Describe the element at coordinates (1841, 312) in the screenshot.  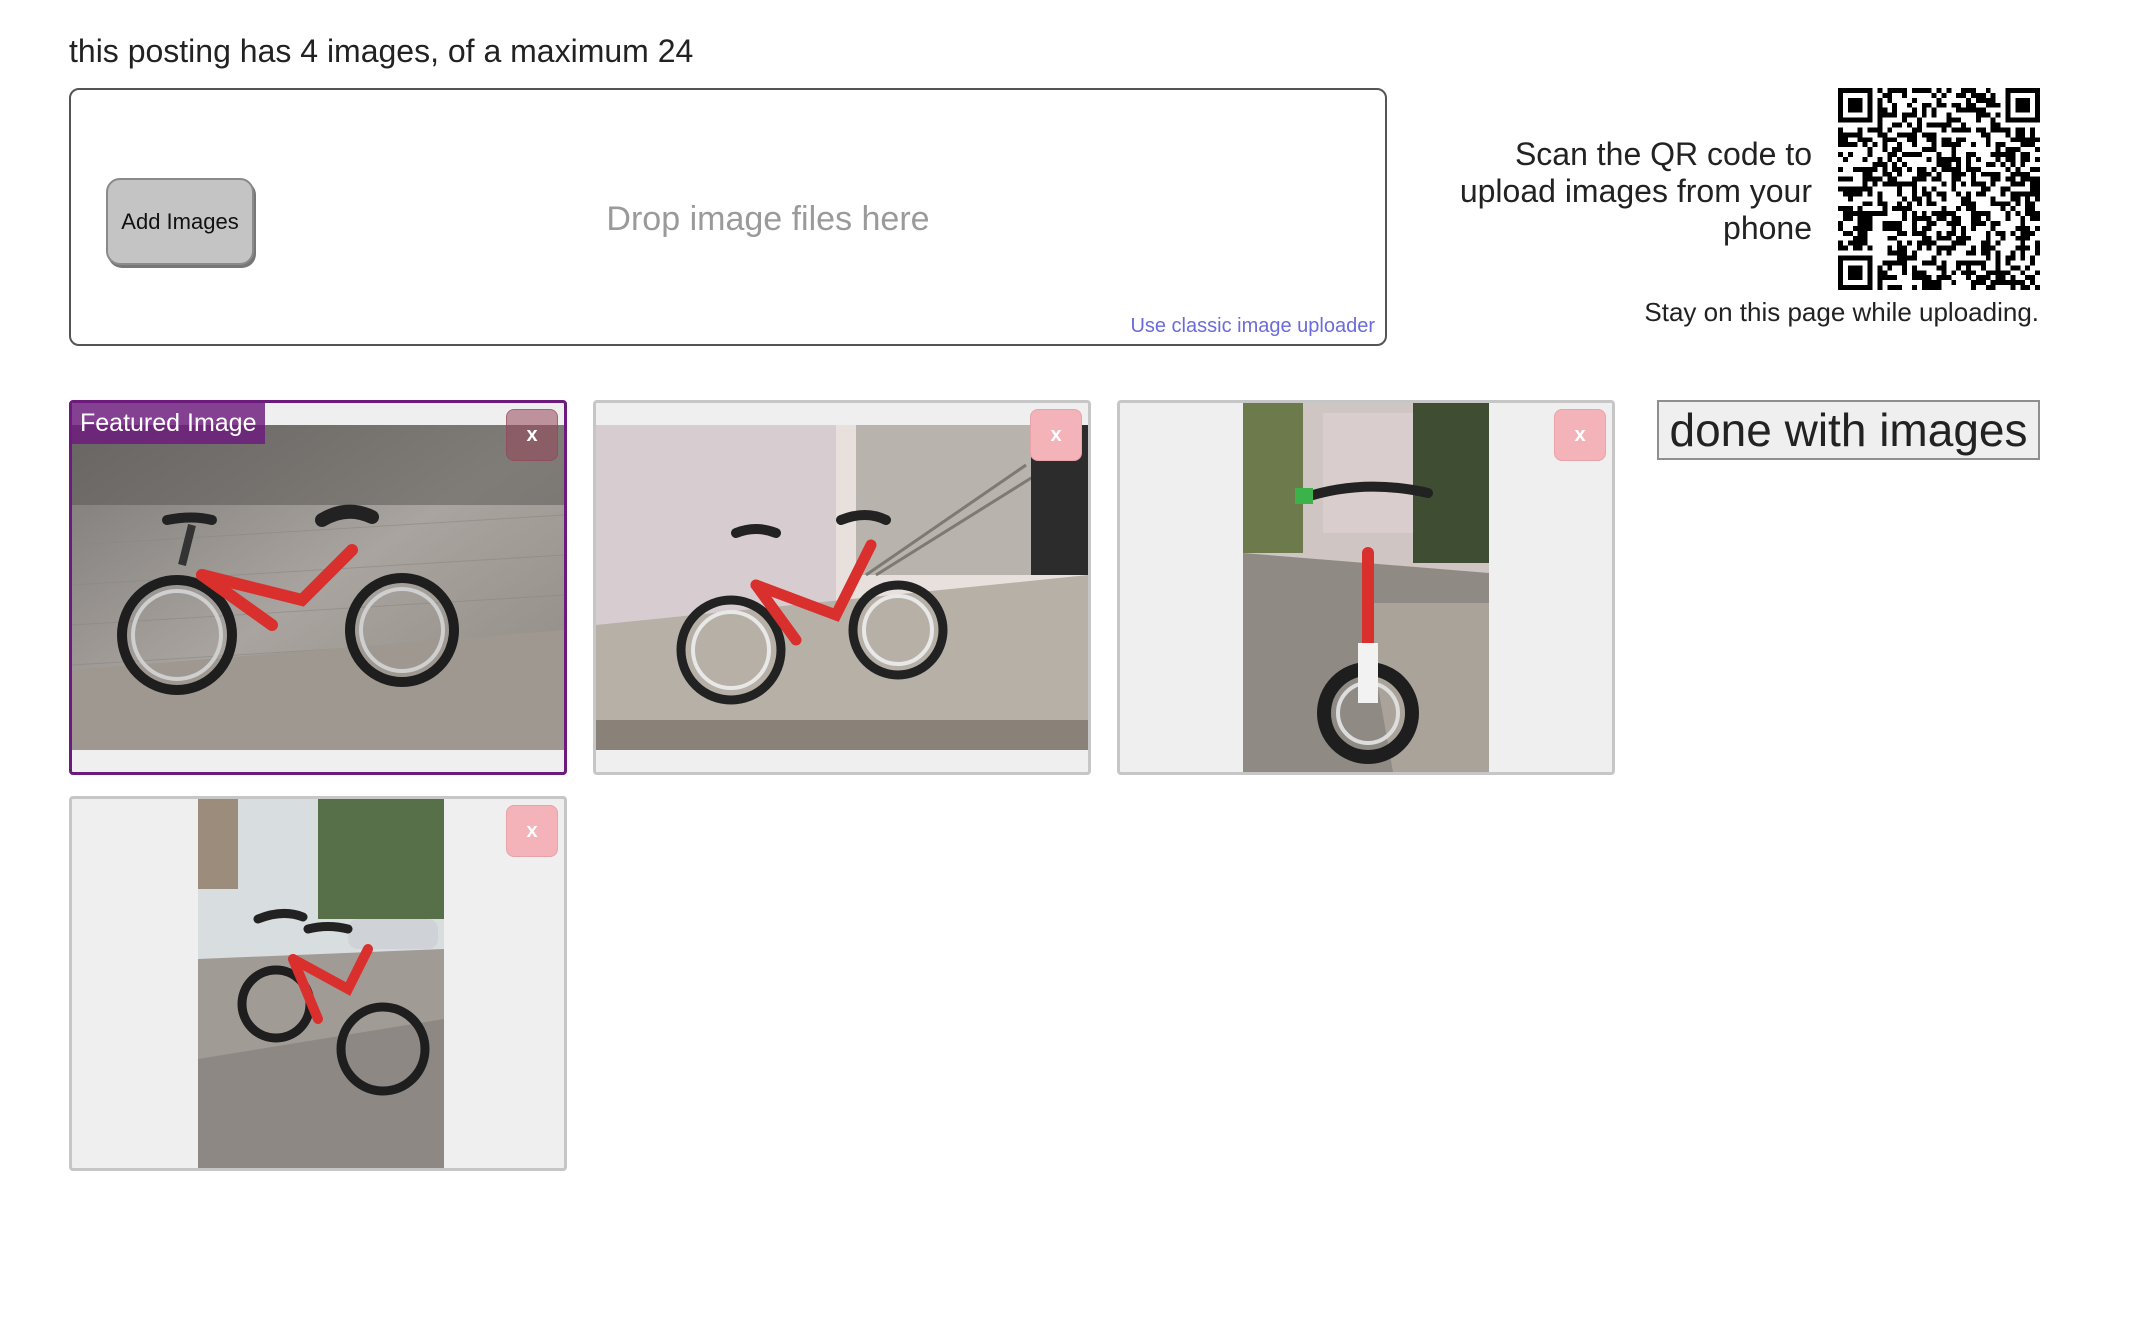
I see `stay-on-page-note: Stay on this page while uploading.` at that location.